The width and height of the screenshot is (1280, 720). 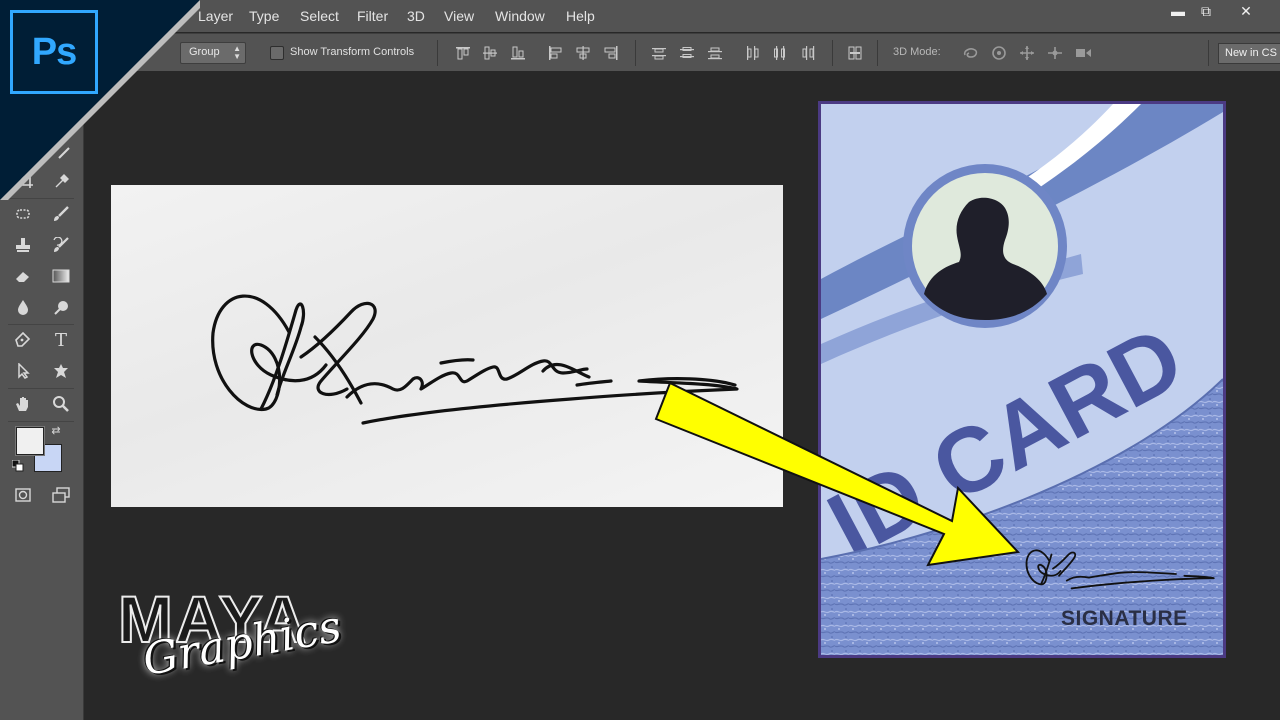 I want to click on hand-tool-icon, so click(x=23, y=404).